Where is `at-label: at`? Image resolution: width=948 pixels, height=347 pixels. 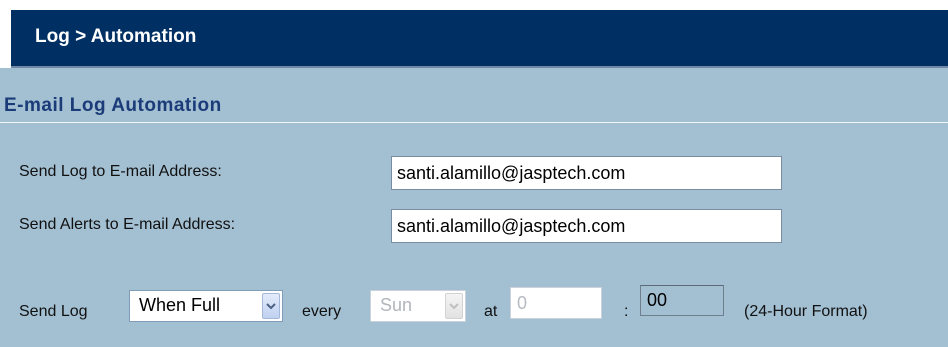
at-label: at is located at coordinates (491, 311).